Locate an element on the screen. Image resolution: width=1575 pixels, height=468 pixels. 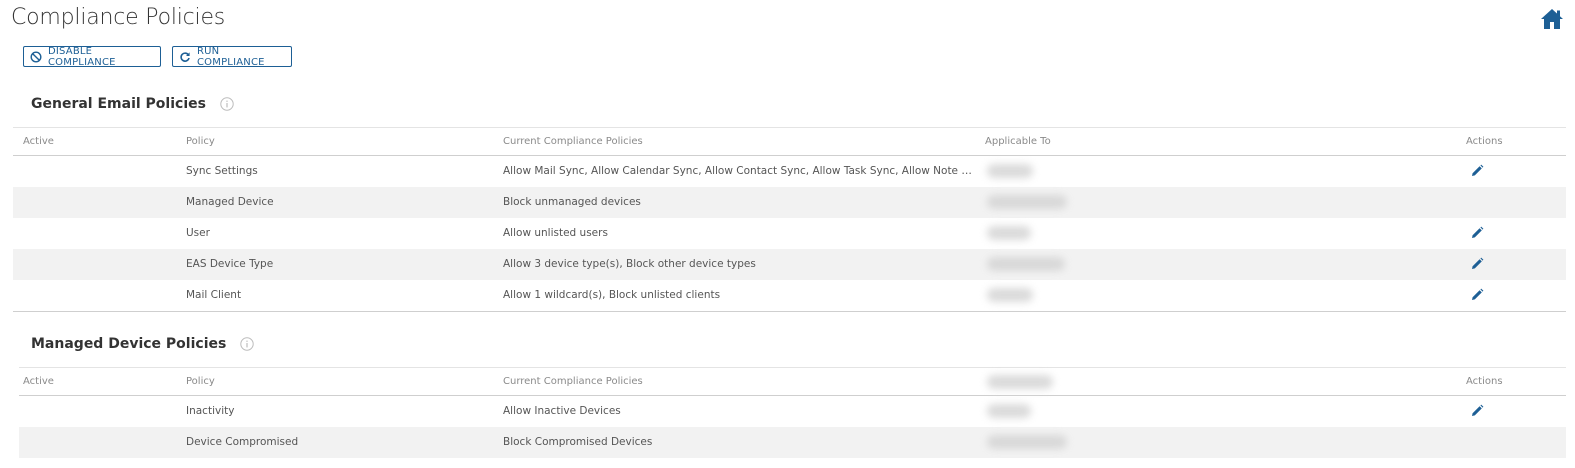
home-icon is located at coordinates (1552, 19).